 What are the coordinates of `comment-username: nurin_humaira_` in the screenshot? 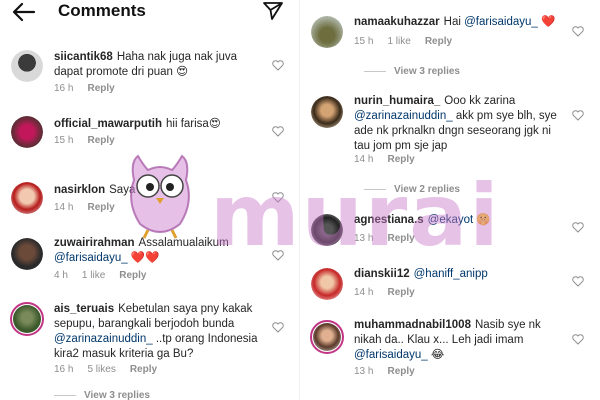 It's located at (397, 101).